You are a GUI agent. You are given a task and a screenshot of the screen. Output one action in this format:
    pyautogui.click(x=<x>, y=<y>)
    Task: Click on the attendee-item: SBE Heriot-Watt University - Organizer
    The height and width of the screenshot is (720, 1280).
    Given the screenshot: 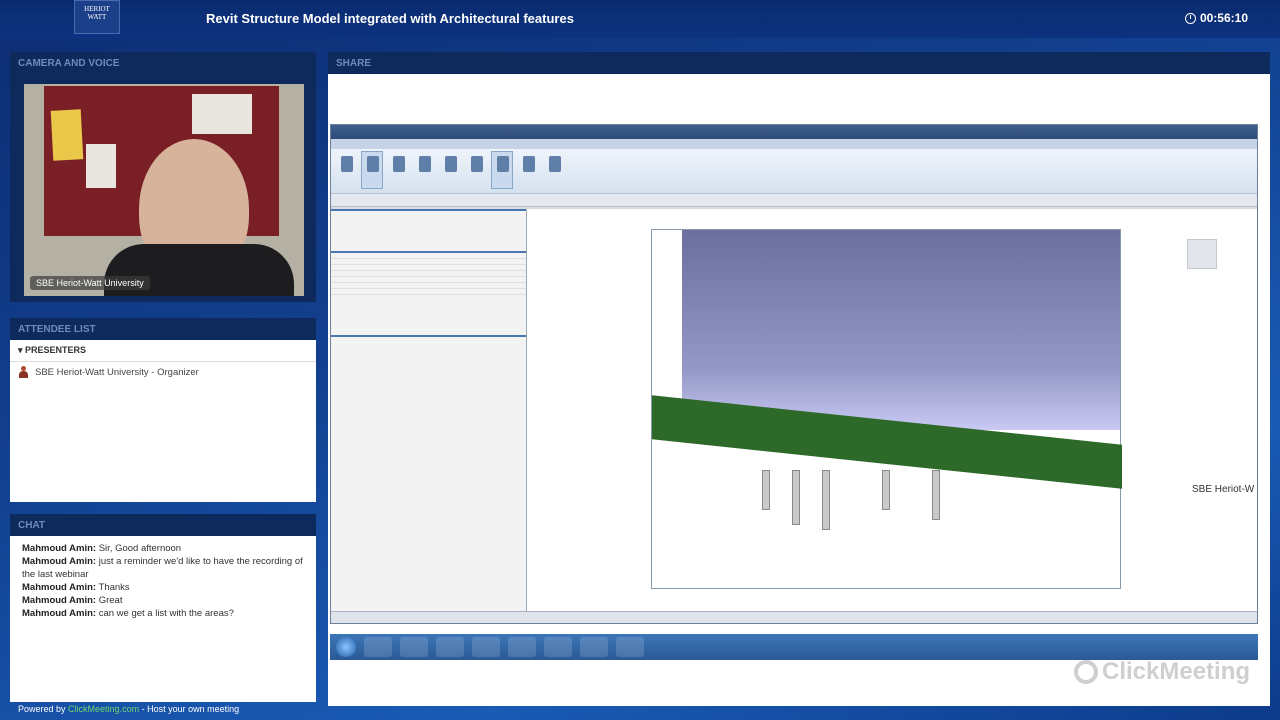 What is the action you would take?
    pyautogui.click(x=163, y=372)
    